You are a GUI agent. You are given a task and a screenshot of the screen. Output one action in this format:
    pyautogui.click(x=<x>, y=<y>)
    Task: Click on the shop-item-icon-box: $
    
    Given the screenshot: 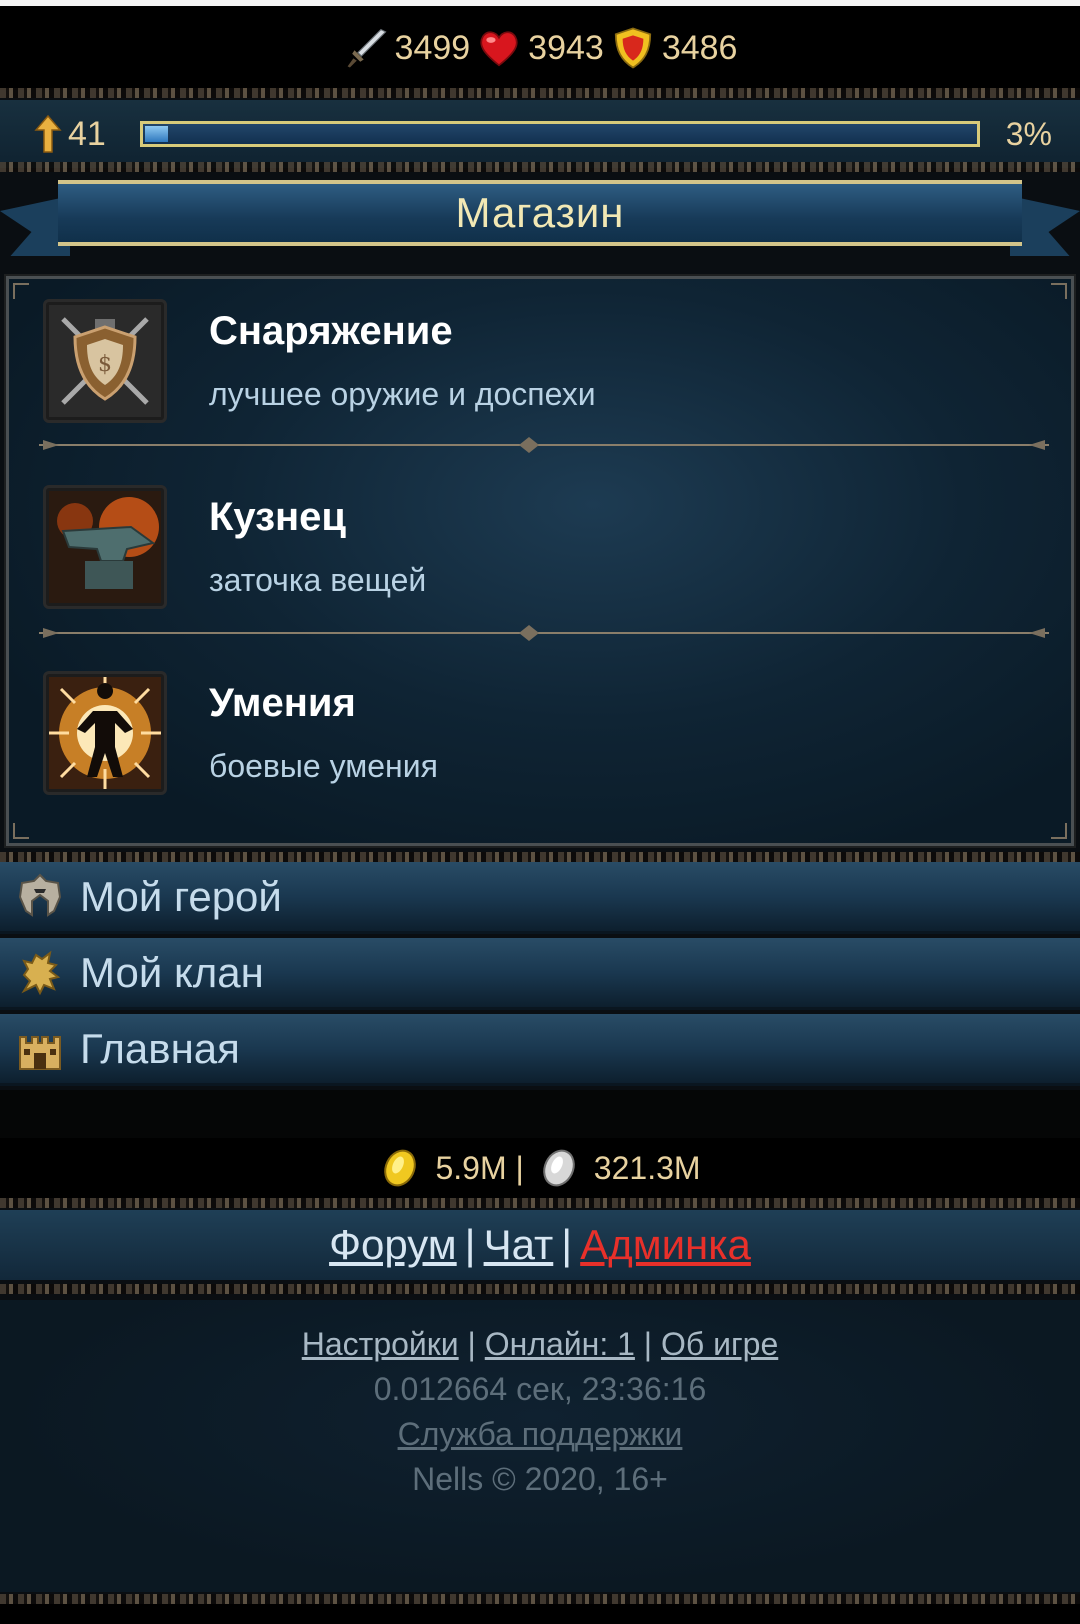 What is the action you would take?
    pyautogui.click(x=105, y=361)
    